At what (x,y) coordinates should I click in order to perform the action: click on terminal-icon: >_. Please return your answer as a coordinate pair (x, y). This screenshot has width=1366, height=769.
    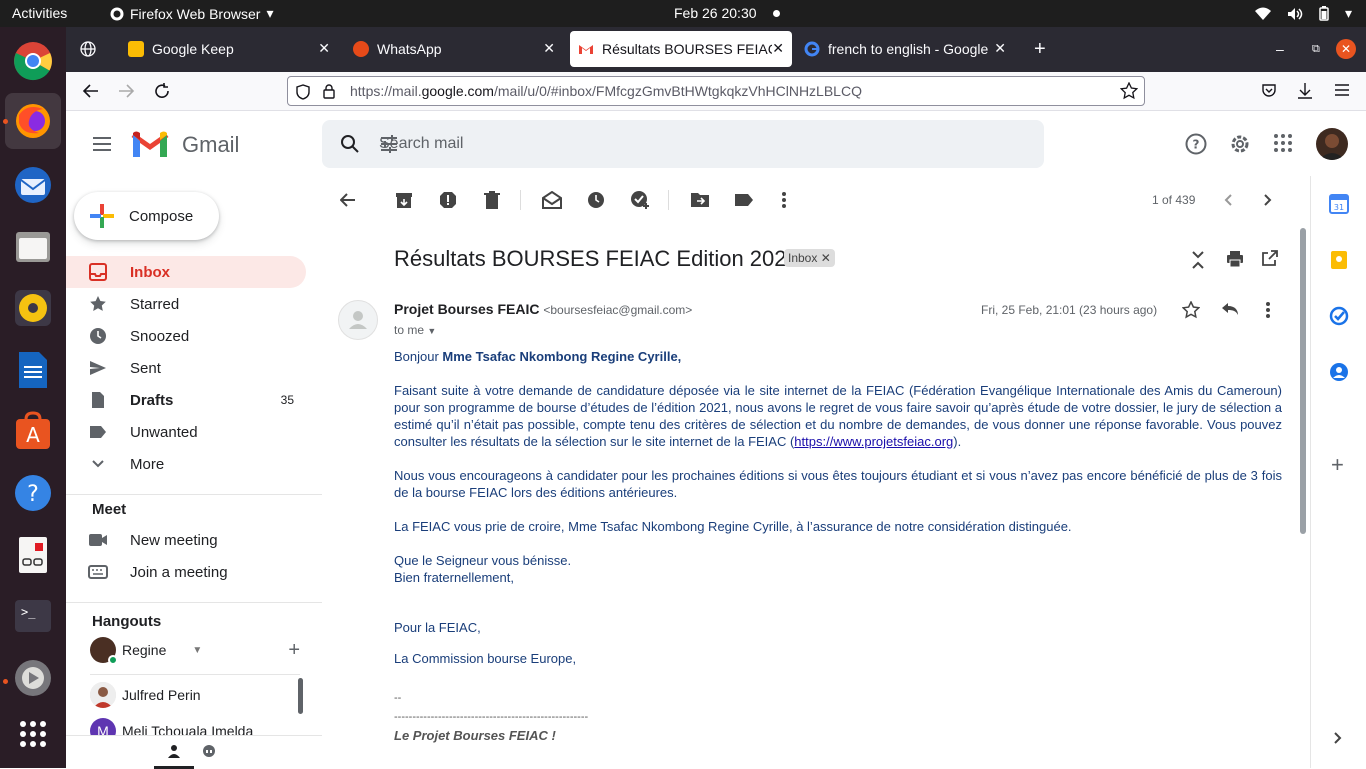
    Looking at the image, I should click on (33, 616).